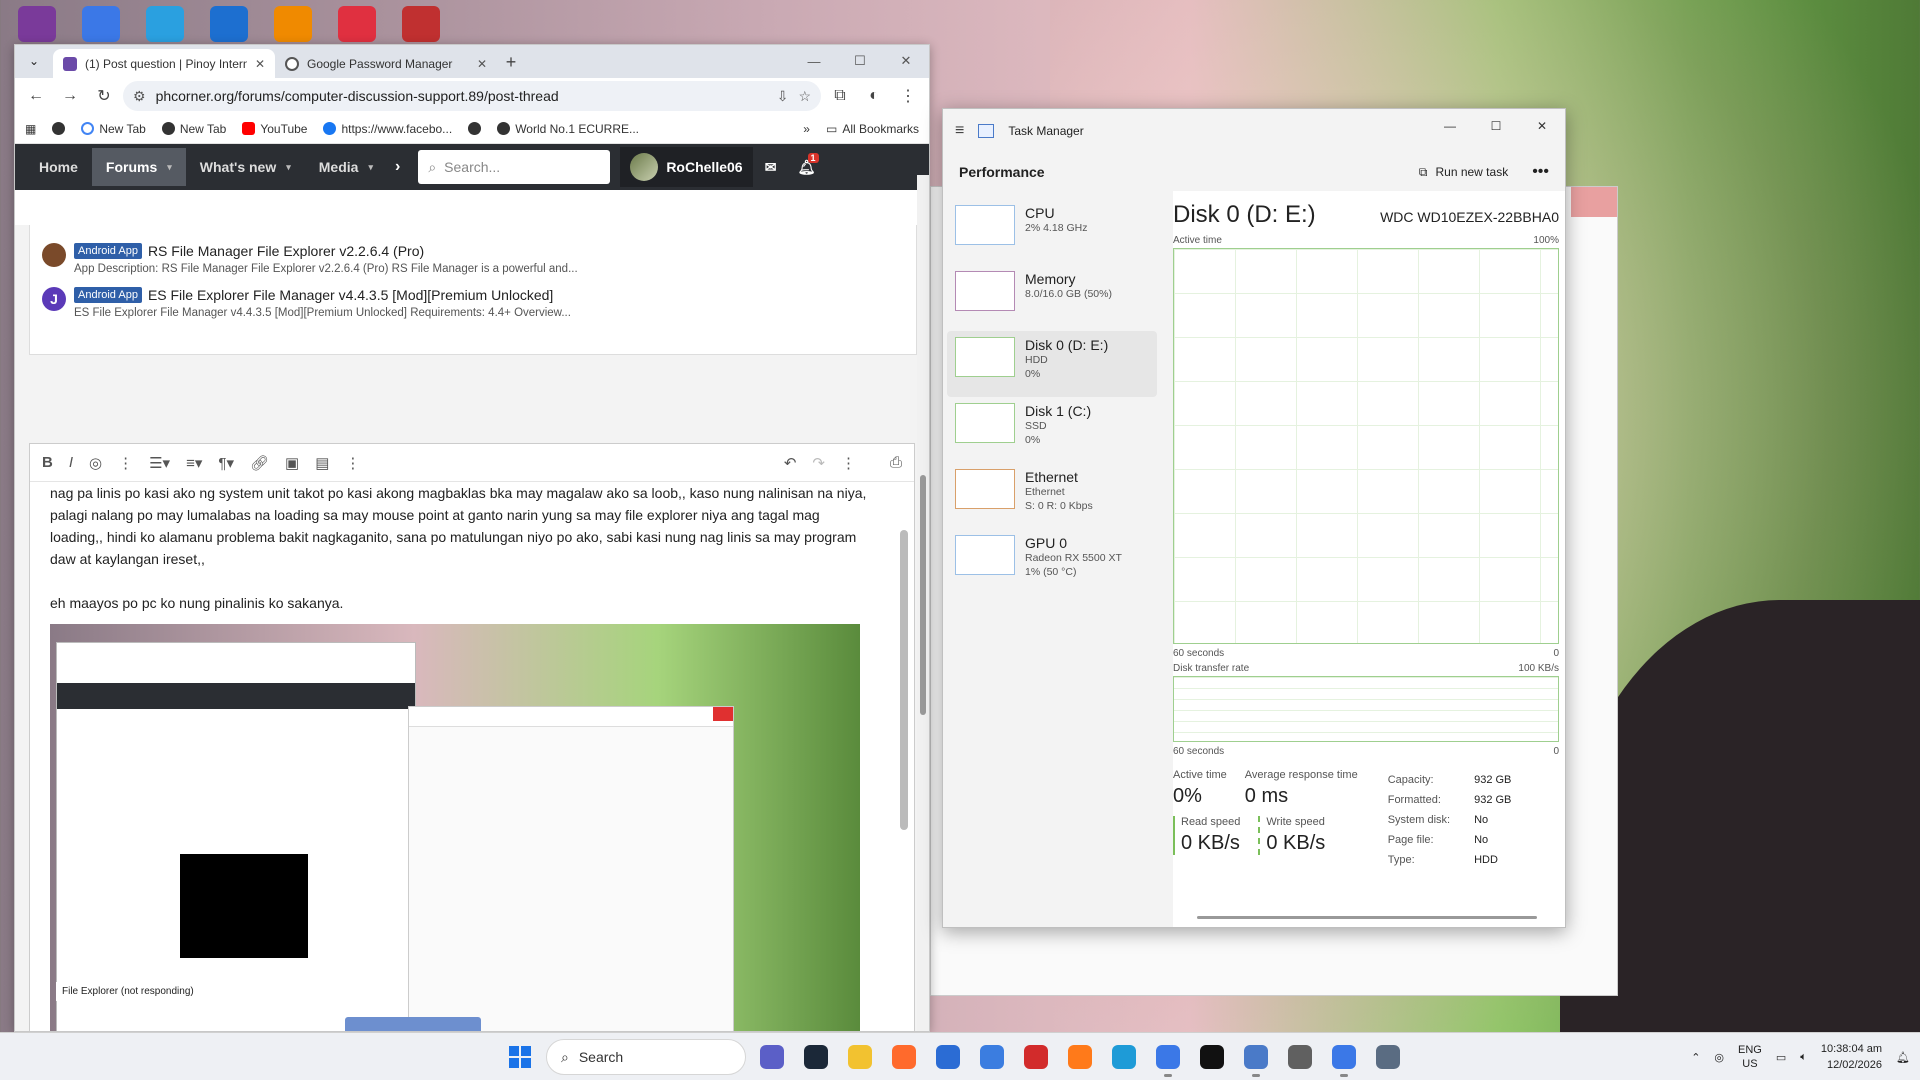  What do you see at coordinates (818, 463) in the screenshot?
I see `redo-icon: ↷` at bounding box center [818, 463].